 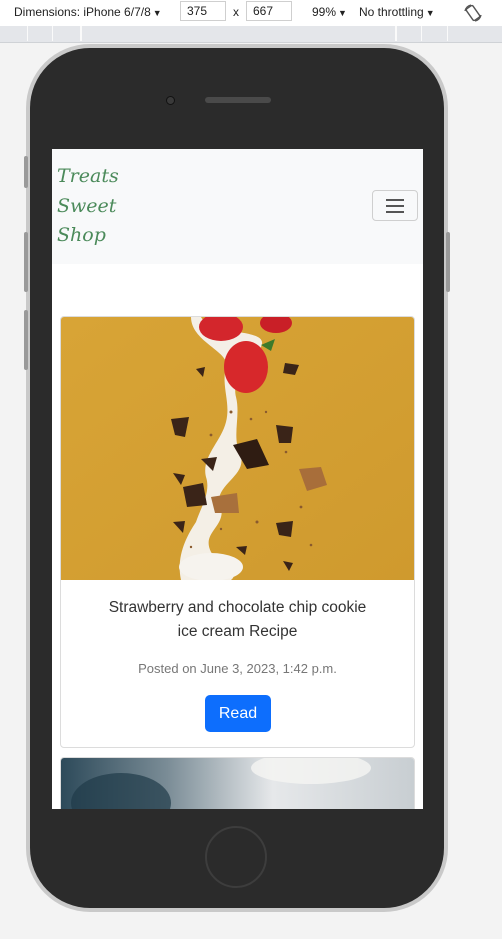 I want to click on post-title-line: Strawberry and chocolate chip cookie, so click(x=237, y=607).